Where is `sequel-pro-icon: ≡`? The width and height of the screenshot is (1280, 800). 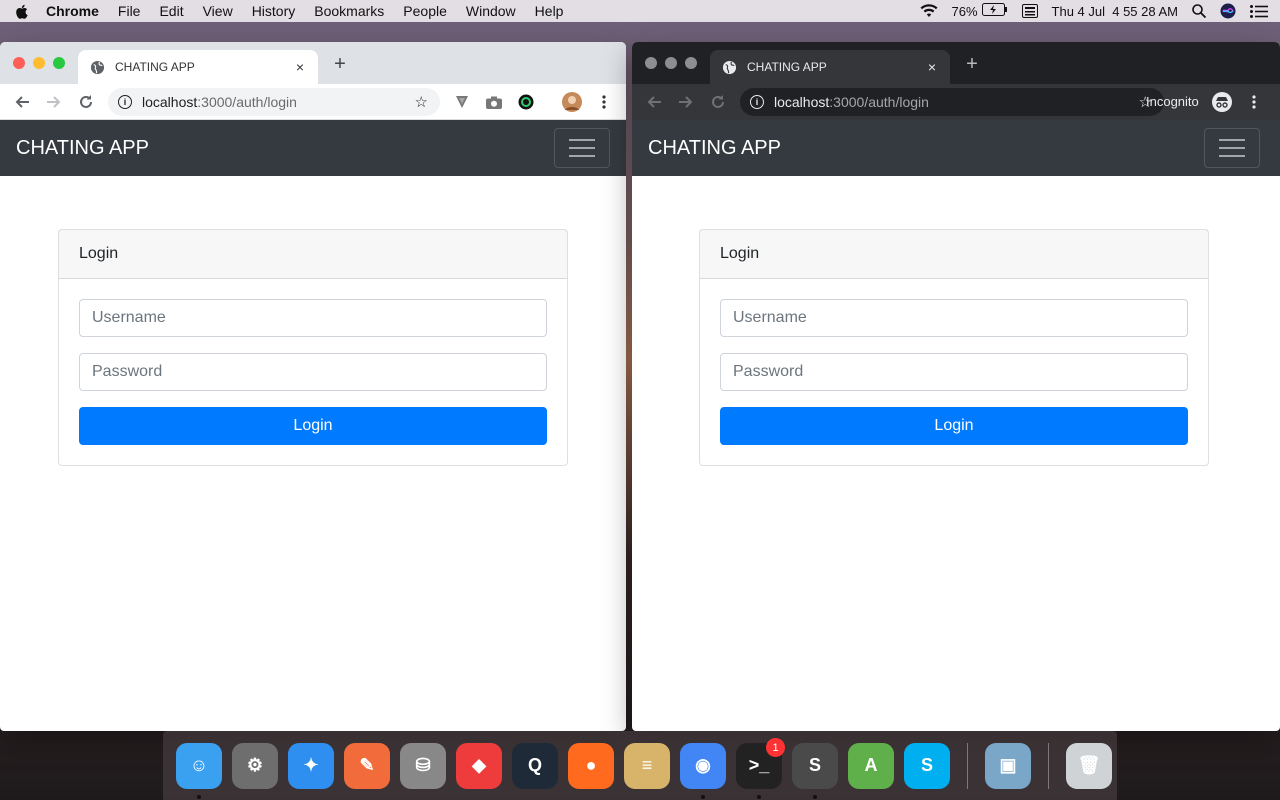 sequel-pro-icon: ≡ is located at coordinates (647, 765).